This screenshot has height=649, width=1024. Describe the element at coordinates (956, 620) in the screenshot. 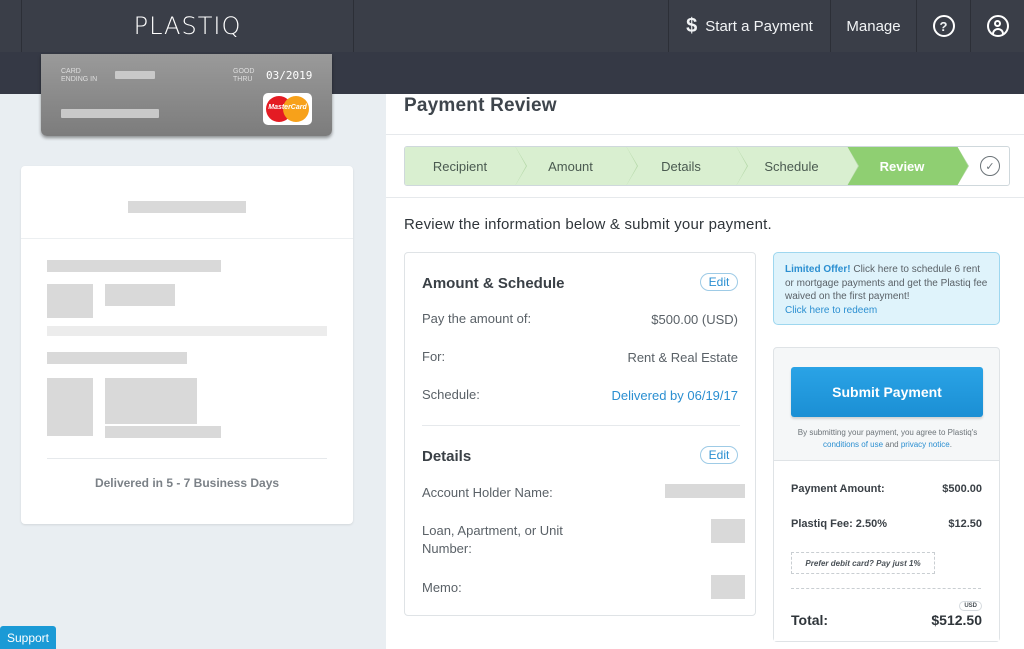

I see `total-value: $512.50` at that location.